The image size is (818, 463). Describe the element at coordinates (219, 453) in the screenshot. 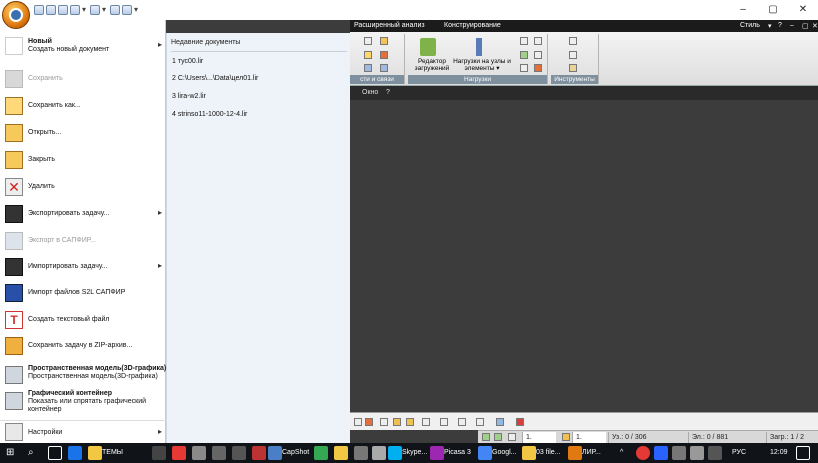

I see `app2-icon` at that location.